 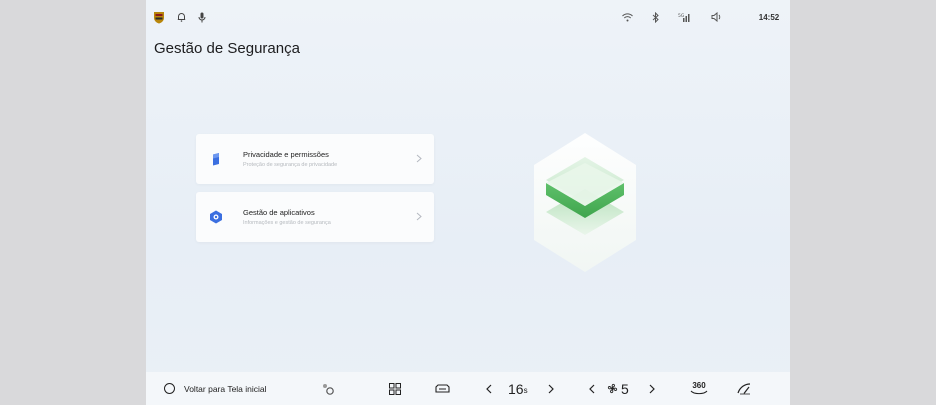 What do you see at coordinates (216, 217) in the screenshot?
I see `app-security-icon` at bounding box center [216, 217].